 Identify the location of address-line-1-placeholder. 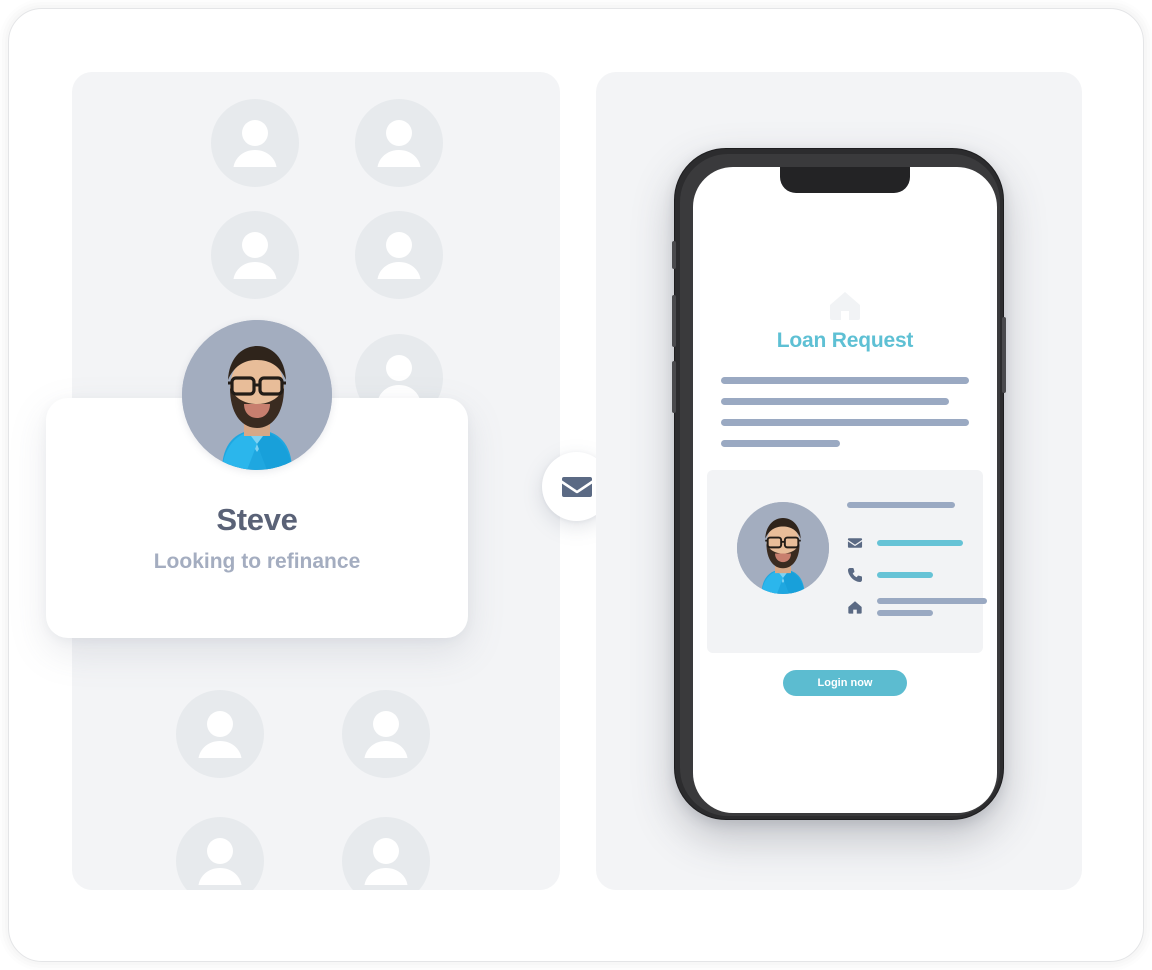
(932, 601).